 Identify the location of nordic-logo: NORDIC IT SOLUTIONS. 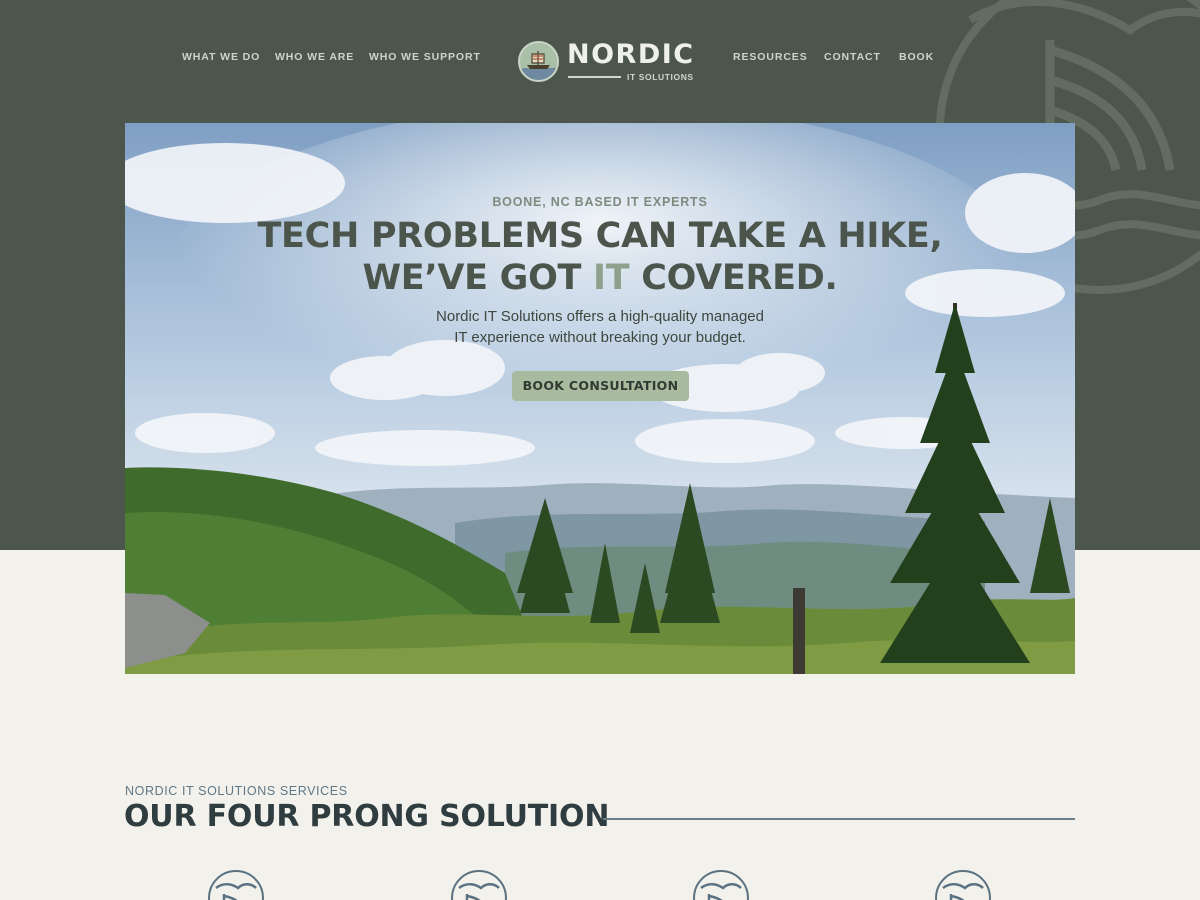
(605, 63).